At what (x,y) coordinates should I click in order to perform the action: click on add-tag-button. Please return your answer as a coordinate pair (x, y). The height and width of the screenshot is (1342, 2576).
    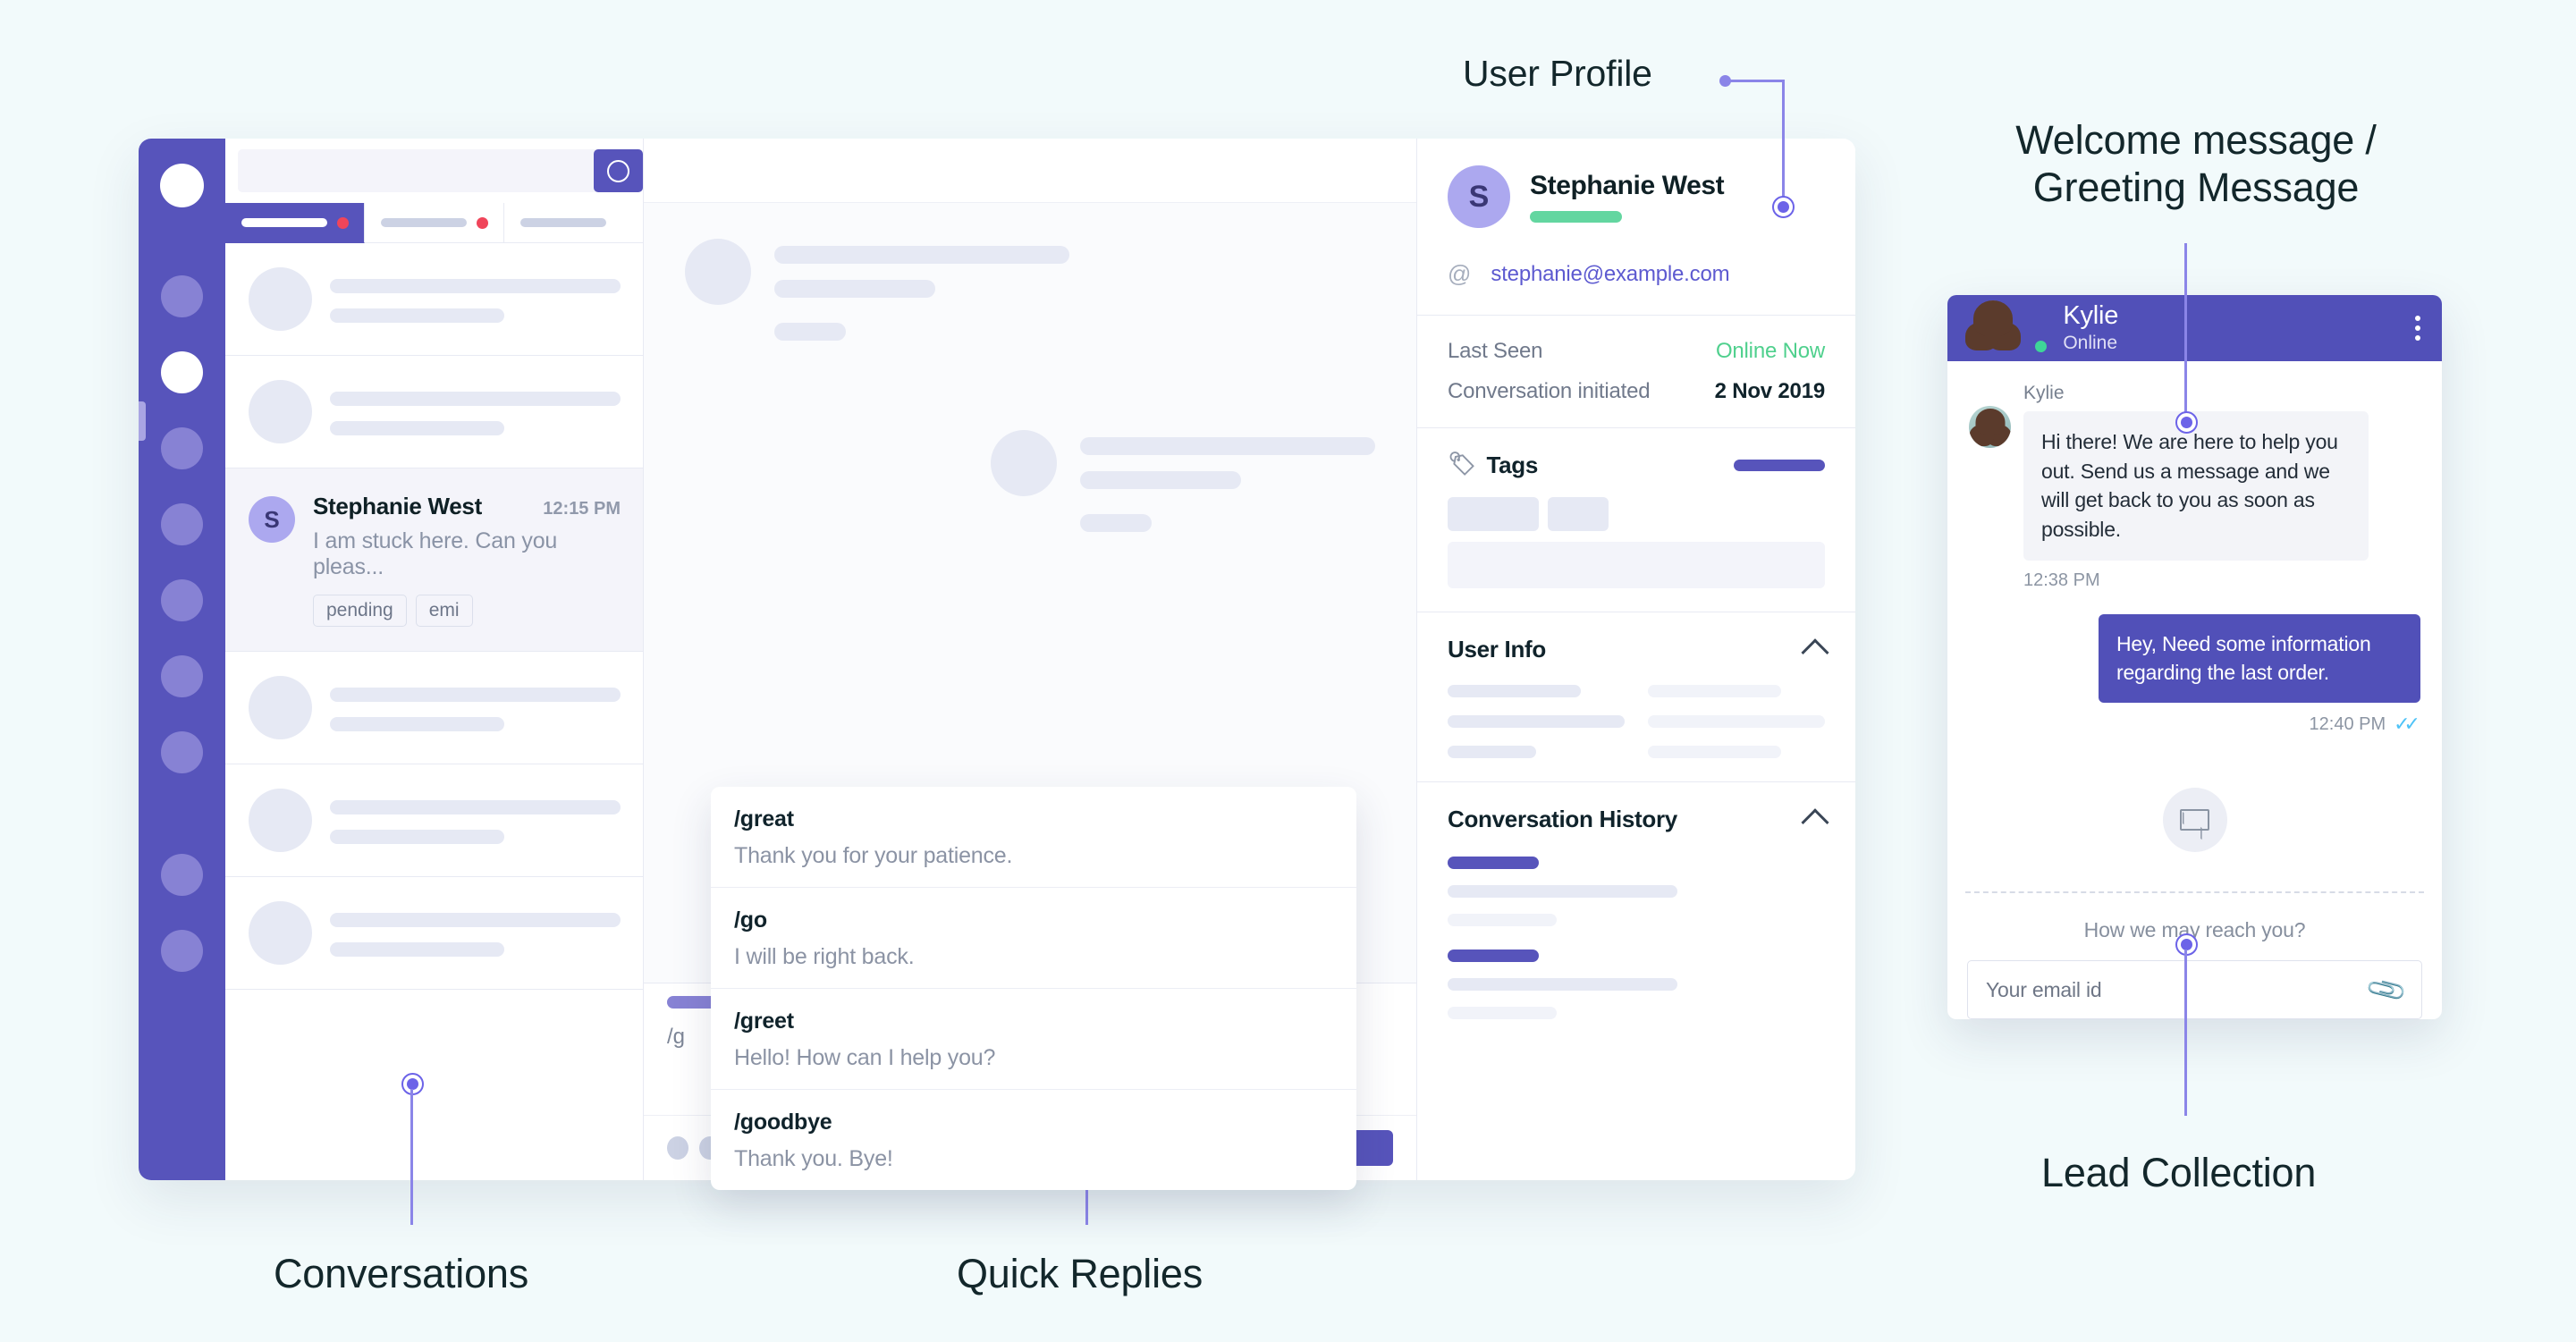
    Looking at the image, I should click on (1779, 465).